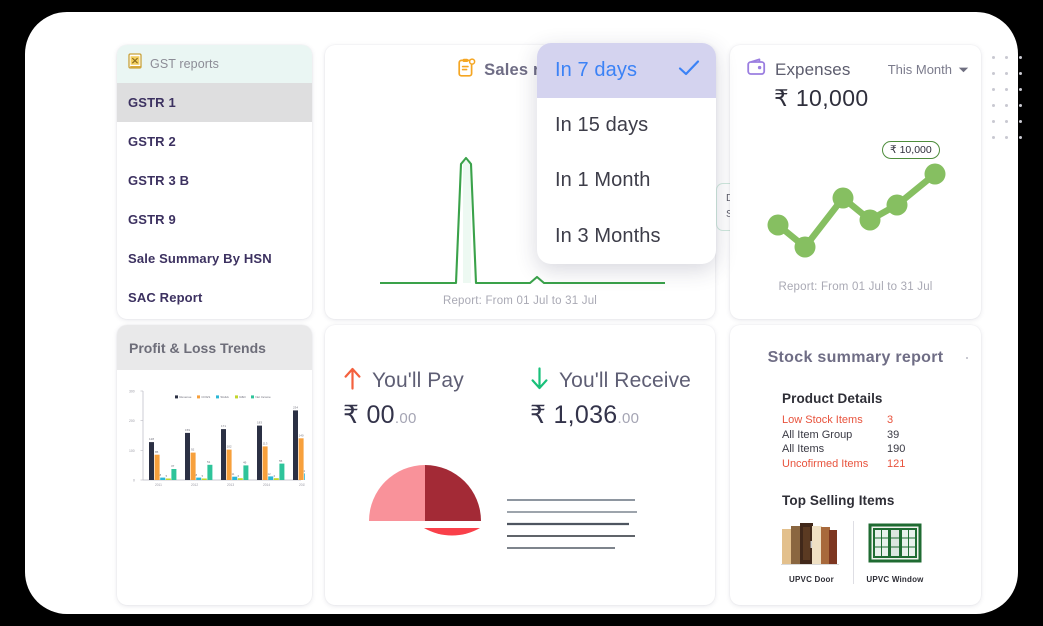  I want to click on svg-text: 200, so click(132, 421).